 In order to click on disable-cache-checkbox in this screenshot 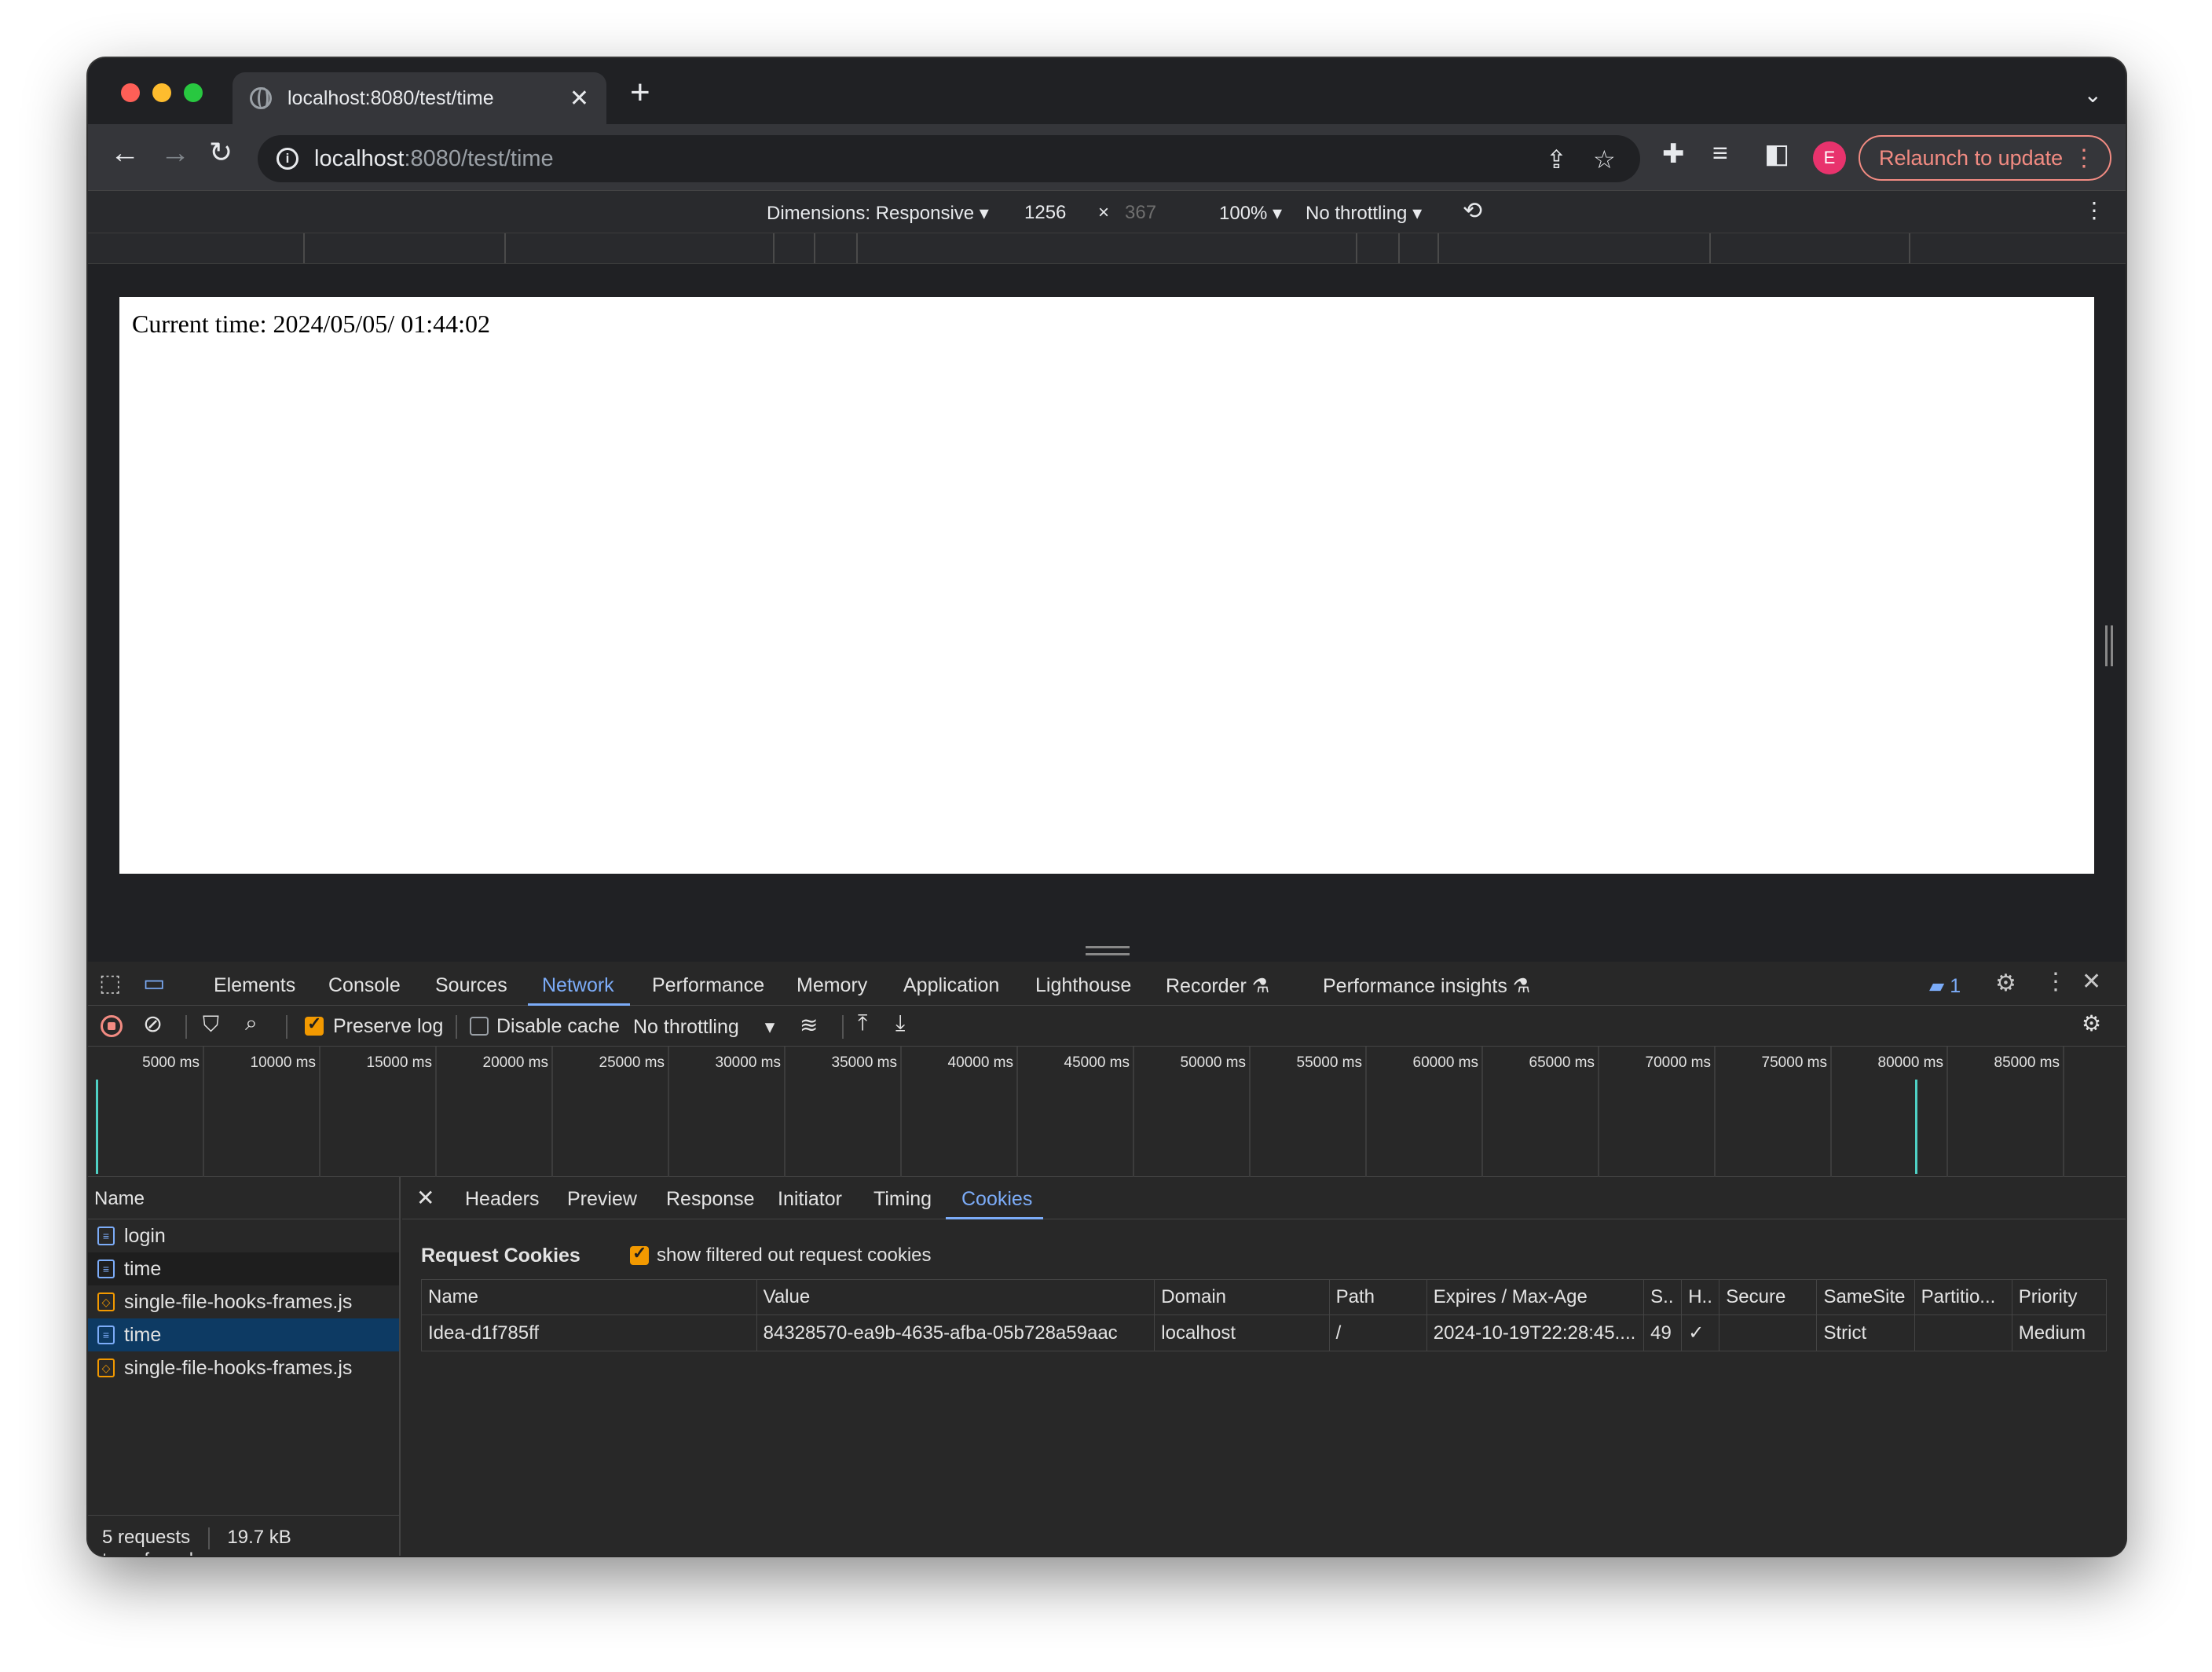, I will do `click(479, 1026)`.